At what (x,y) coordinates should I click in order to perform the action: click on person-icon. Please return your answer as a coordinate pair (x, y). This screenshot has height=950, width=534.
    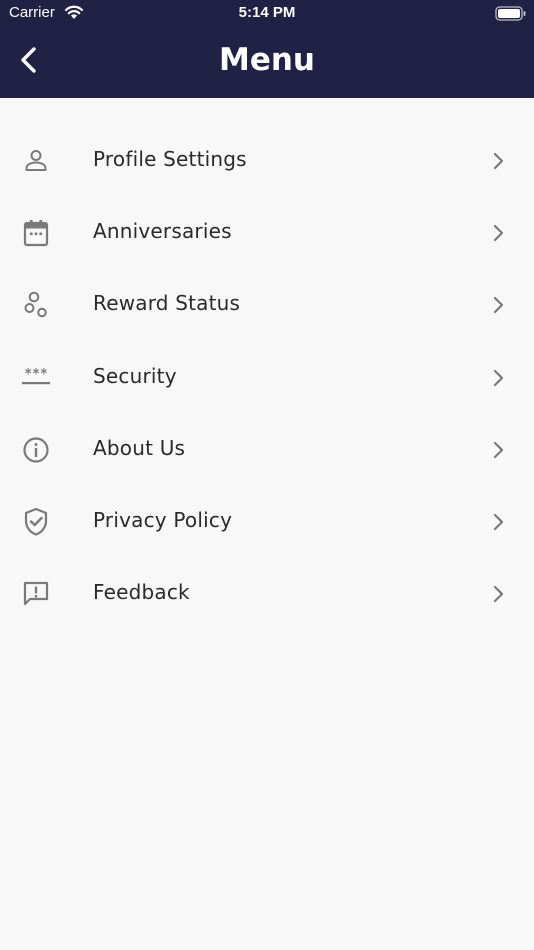
    Looking at the image, I should click on (36, 161).